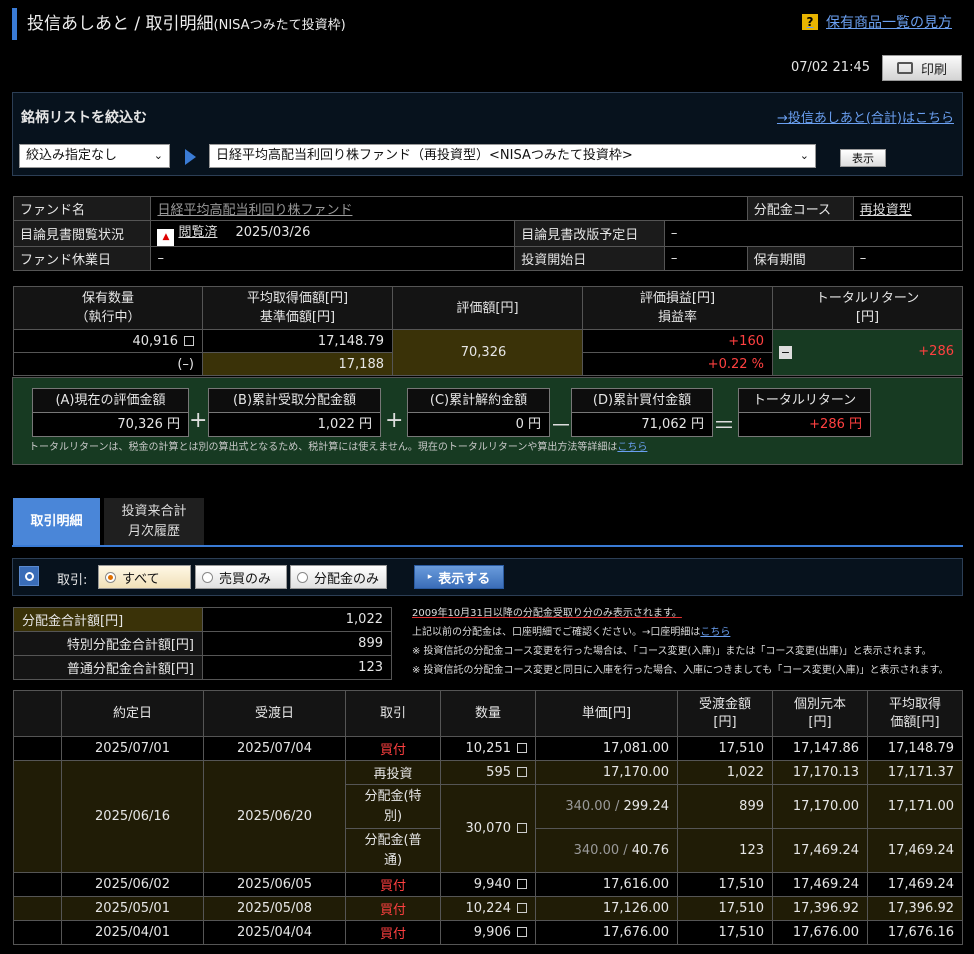  Describe the element at coordinates (232, 24) in the screenshot. I see `page-title: 投信あしあと / 取引明細(NISAつみたて投資枠)` at that location.